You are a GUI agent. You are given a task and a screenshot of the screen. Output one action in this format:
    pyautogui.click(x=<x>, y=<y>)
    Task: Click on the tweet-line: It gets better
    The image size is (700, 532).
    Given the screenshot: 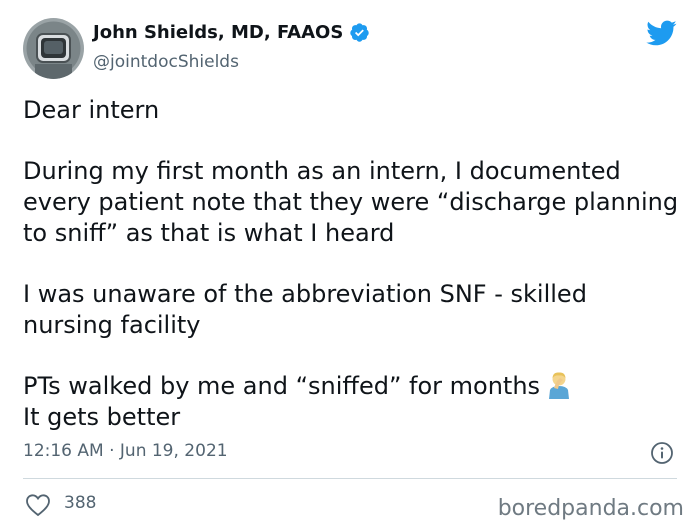 What is the action you would take?
    pyautogui.click(x=102, y=417)
    